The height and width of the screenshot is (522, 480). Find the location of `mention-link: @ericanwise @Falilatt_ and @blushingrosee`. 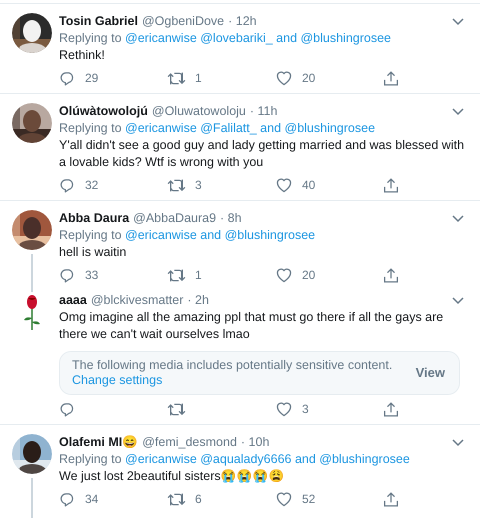

mention-link: @ericanwise @Falilatt_ and @blushingrosee is located at coordinates (250, 128).